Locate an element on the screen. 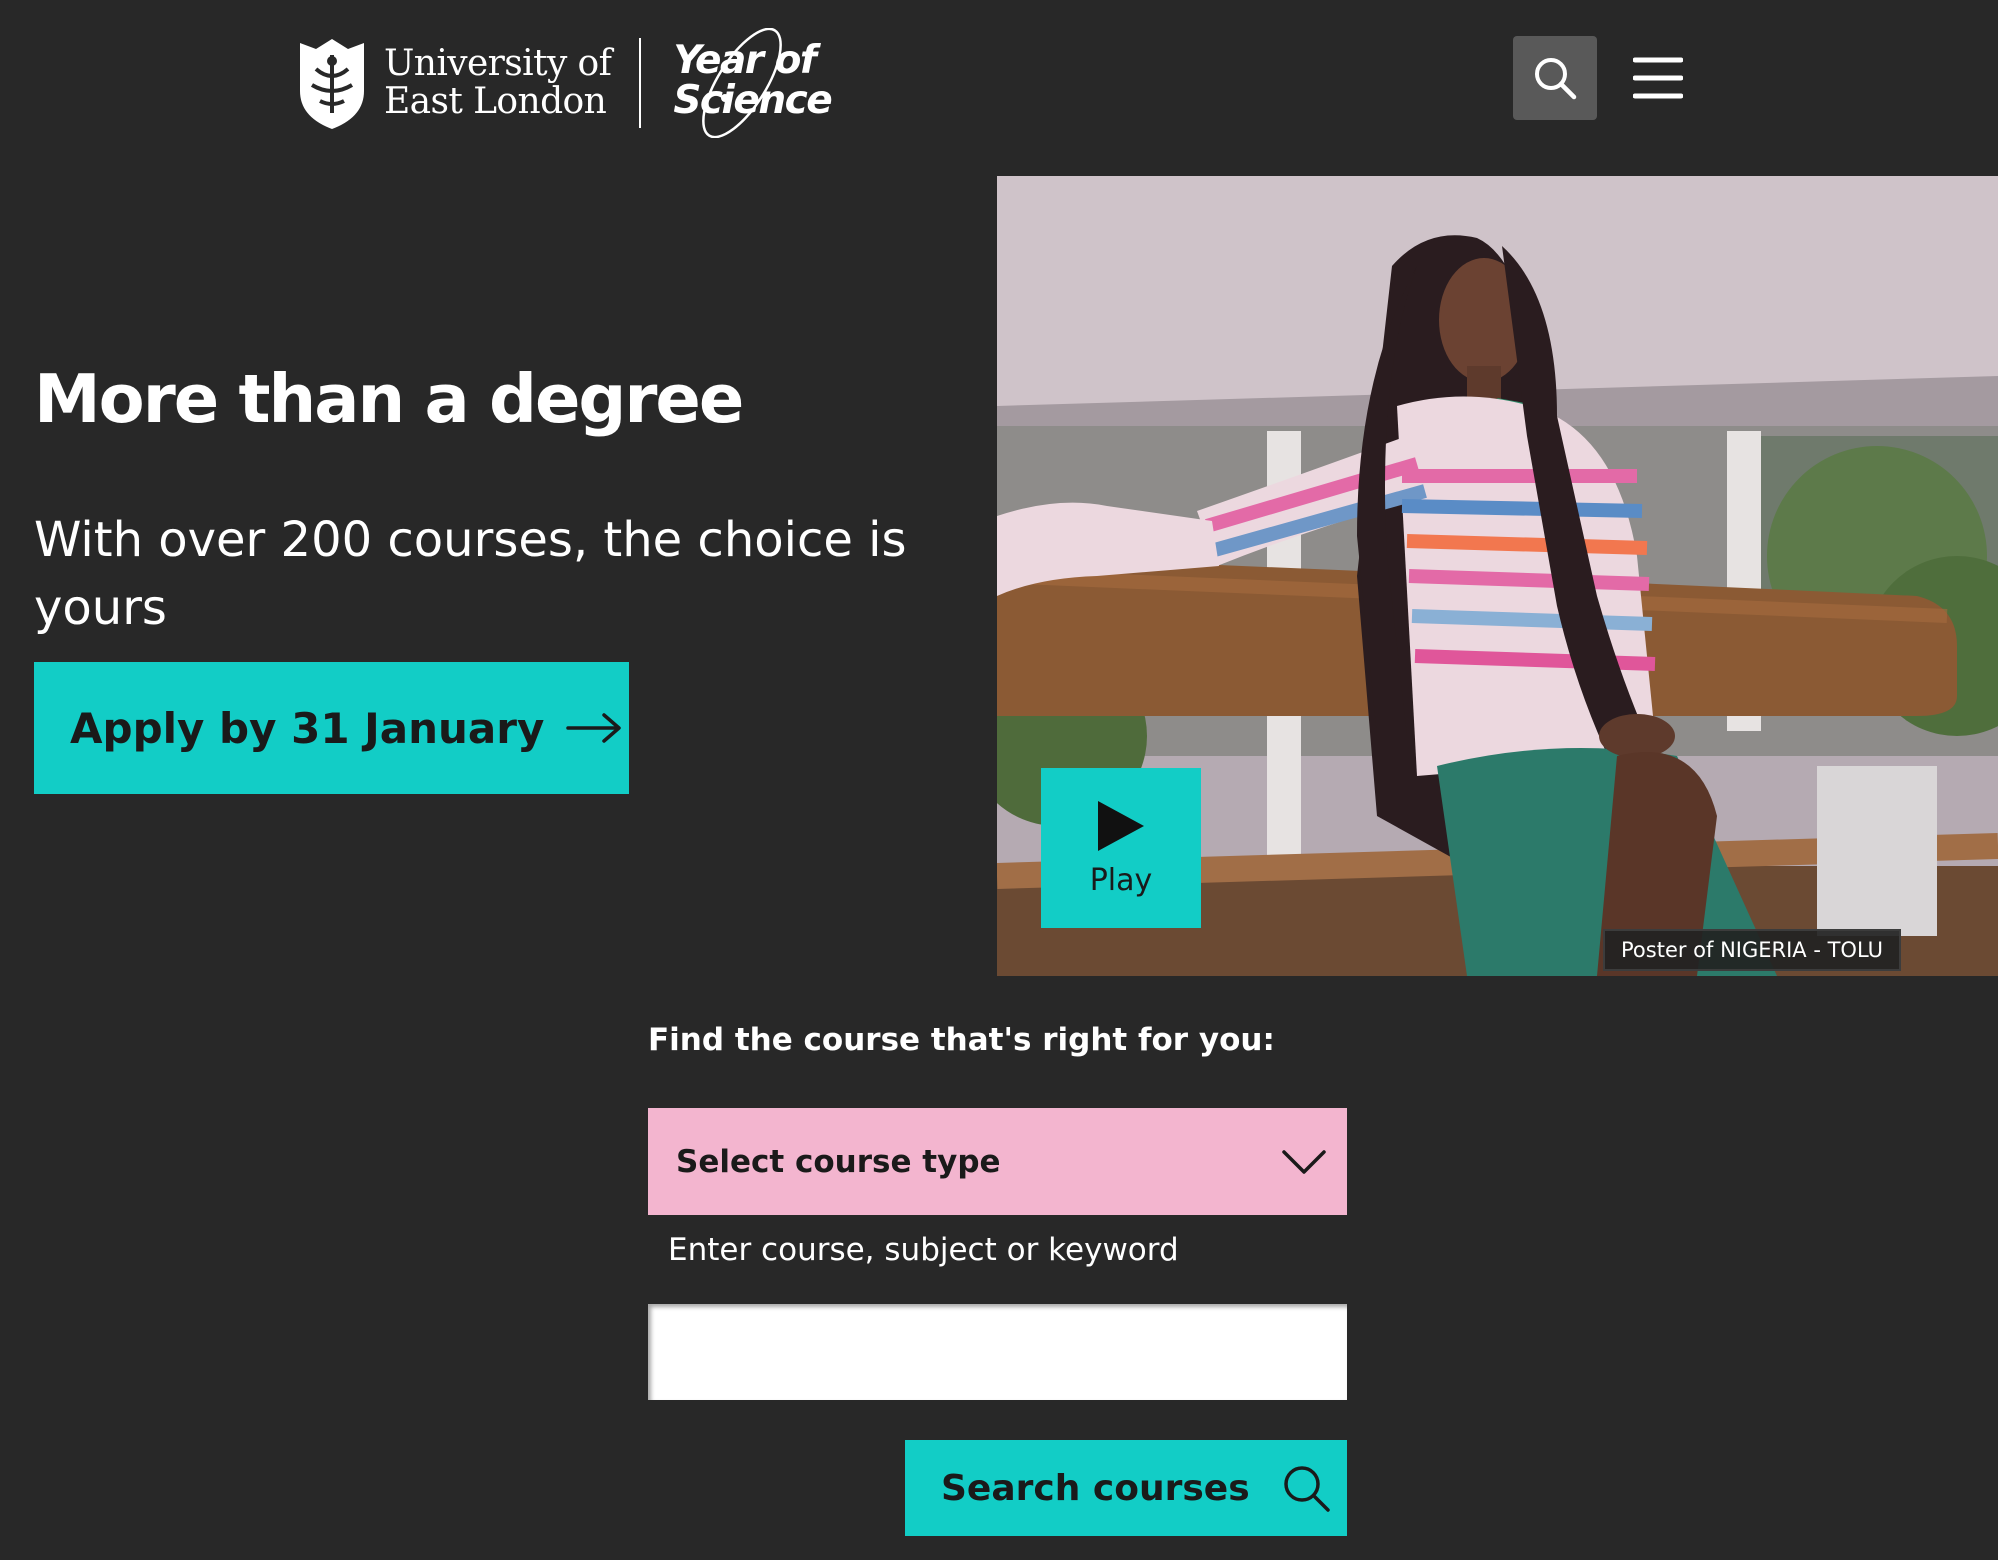 This screenshot has width=1998, height=1560. video-play-button: Play is located at coordinates (1121, 848).